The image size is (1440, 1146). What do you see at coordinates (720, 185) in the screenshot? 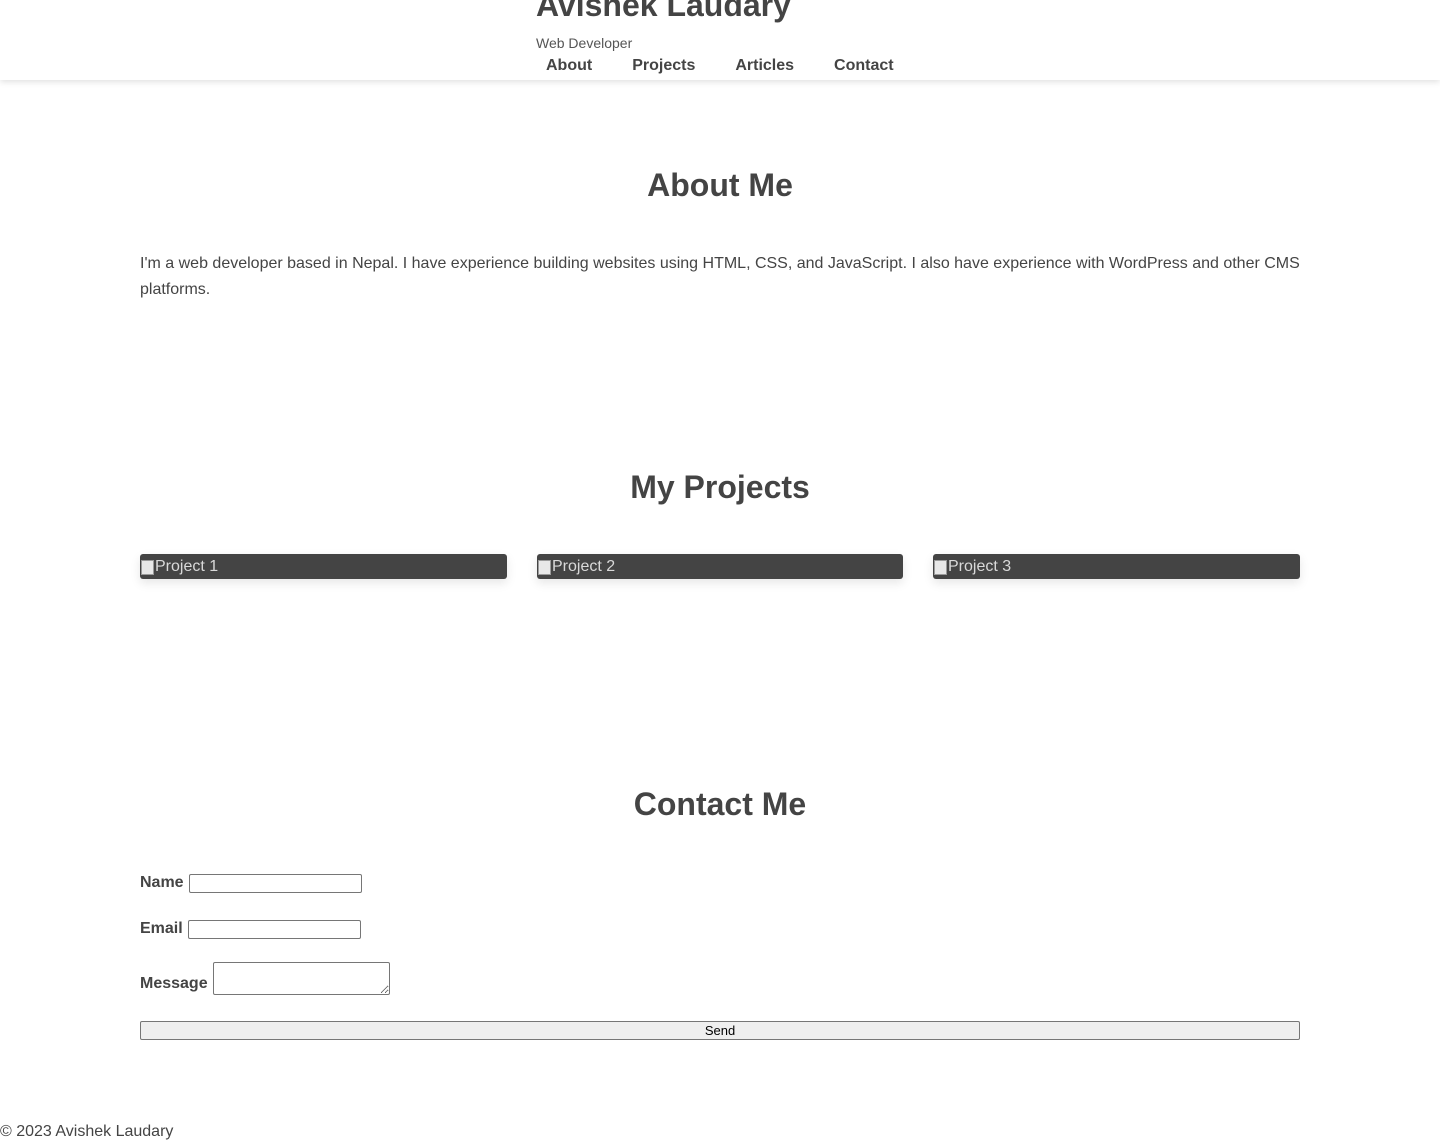
I see `about-heading: About Me` at bounding box center [720, 185].